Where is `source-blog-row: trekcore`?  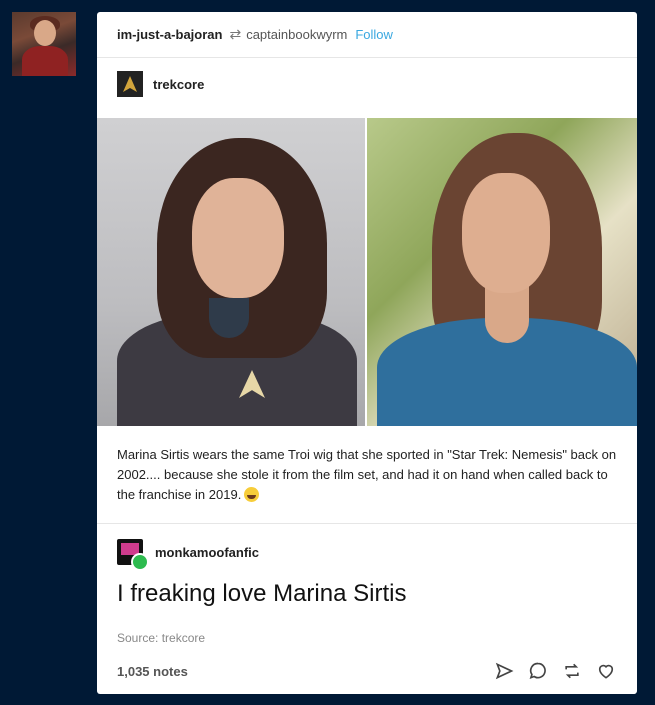
source-blog-row: trekcore is located at coordinates (367, 84).